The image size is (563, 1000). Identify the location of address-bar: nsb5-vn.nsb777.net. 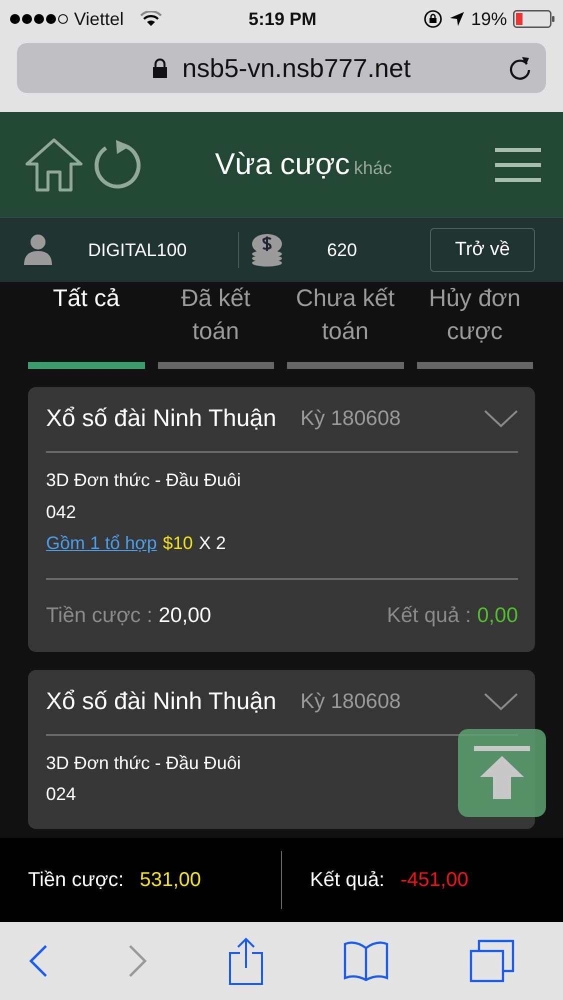
(281, 68).